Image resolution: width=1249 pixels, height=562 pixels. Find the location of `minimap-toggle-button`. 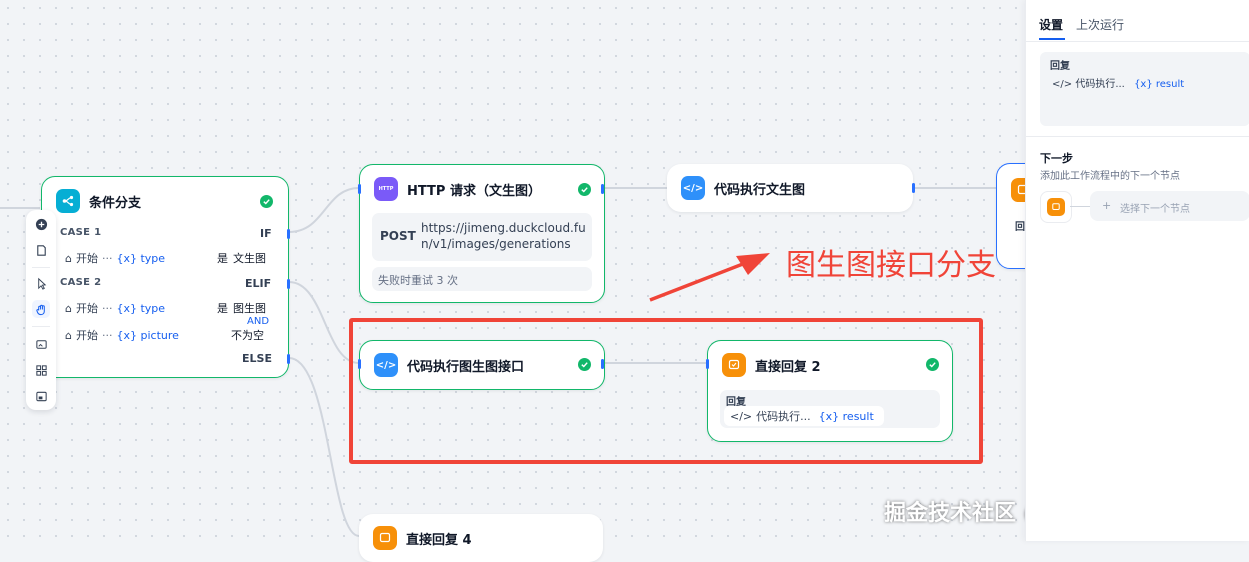

minimap-toggle-button is located at coordinates (41, 396).